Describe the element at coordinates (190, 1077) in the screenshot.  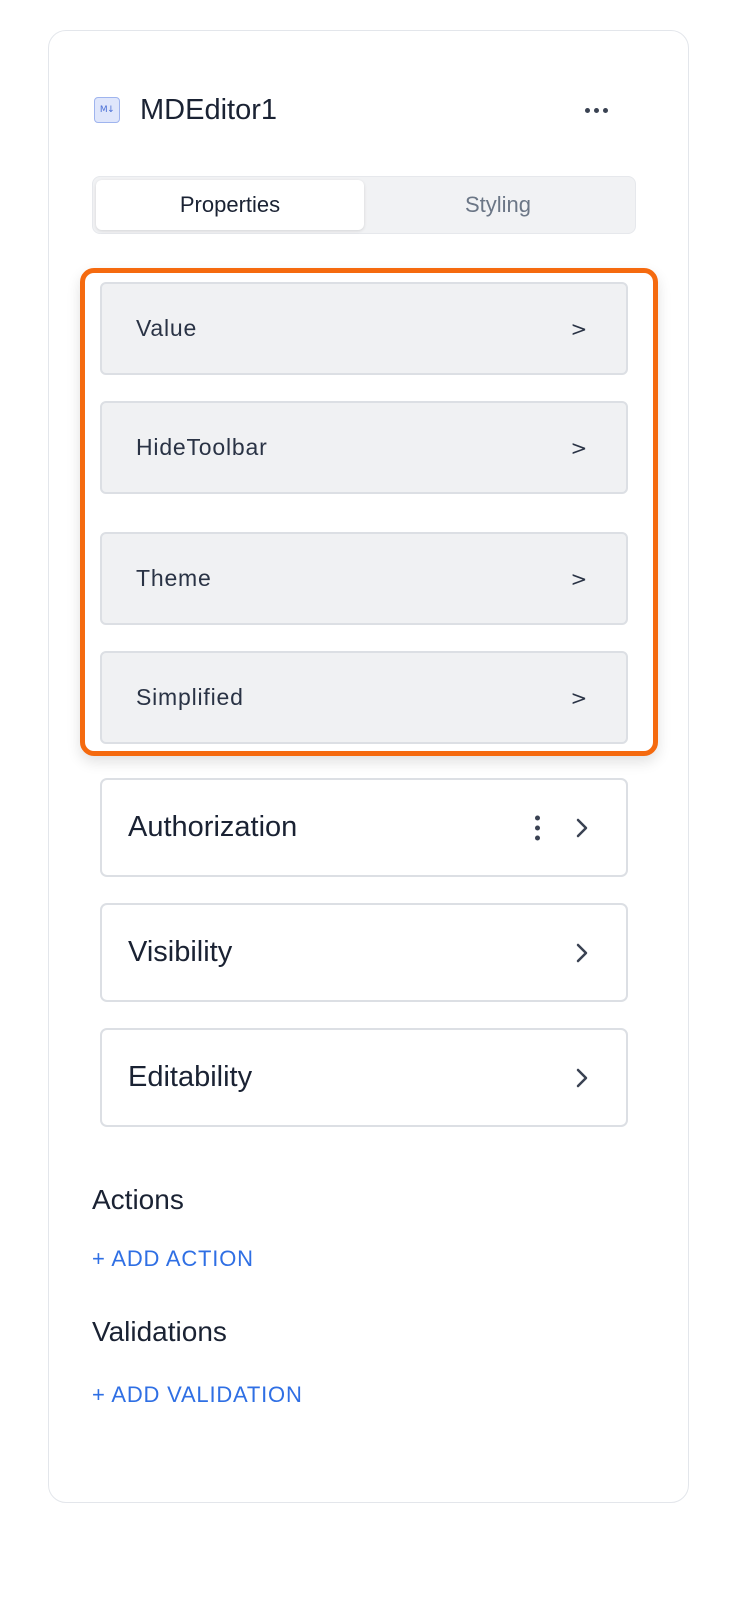
I see `section-label: Editability` at that location.